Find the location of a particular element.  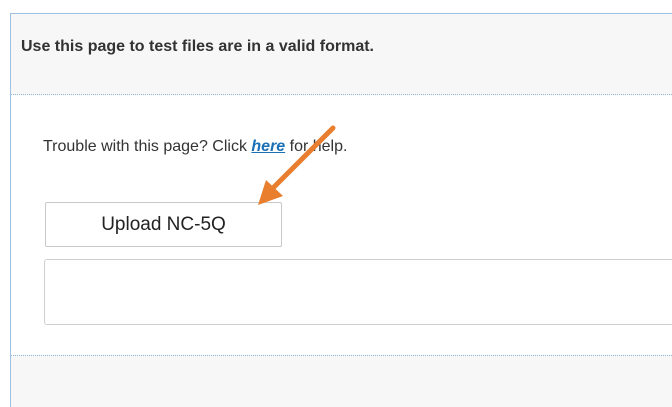

panel-footer is located at coordinates (341, 381).